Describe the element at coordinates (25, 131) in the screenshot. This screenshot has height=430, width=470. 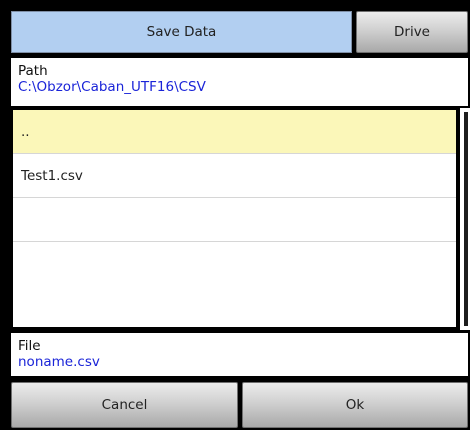
I see `list-item-label: ..` at that location.